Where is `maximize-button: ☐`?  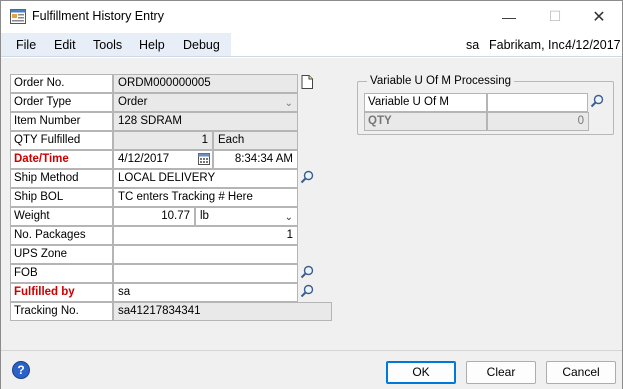
maximize-button: ☐ is located at coordinates (555, 16).